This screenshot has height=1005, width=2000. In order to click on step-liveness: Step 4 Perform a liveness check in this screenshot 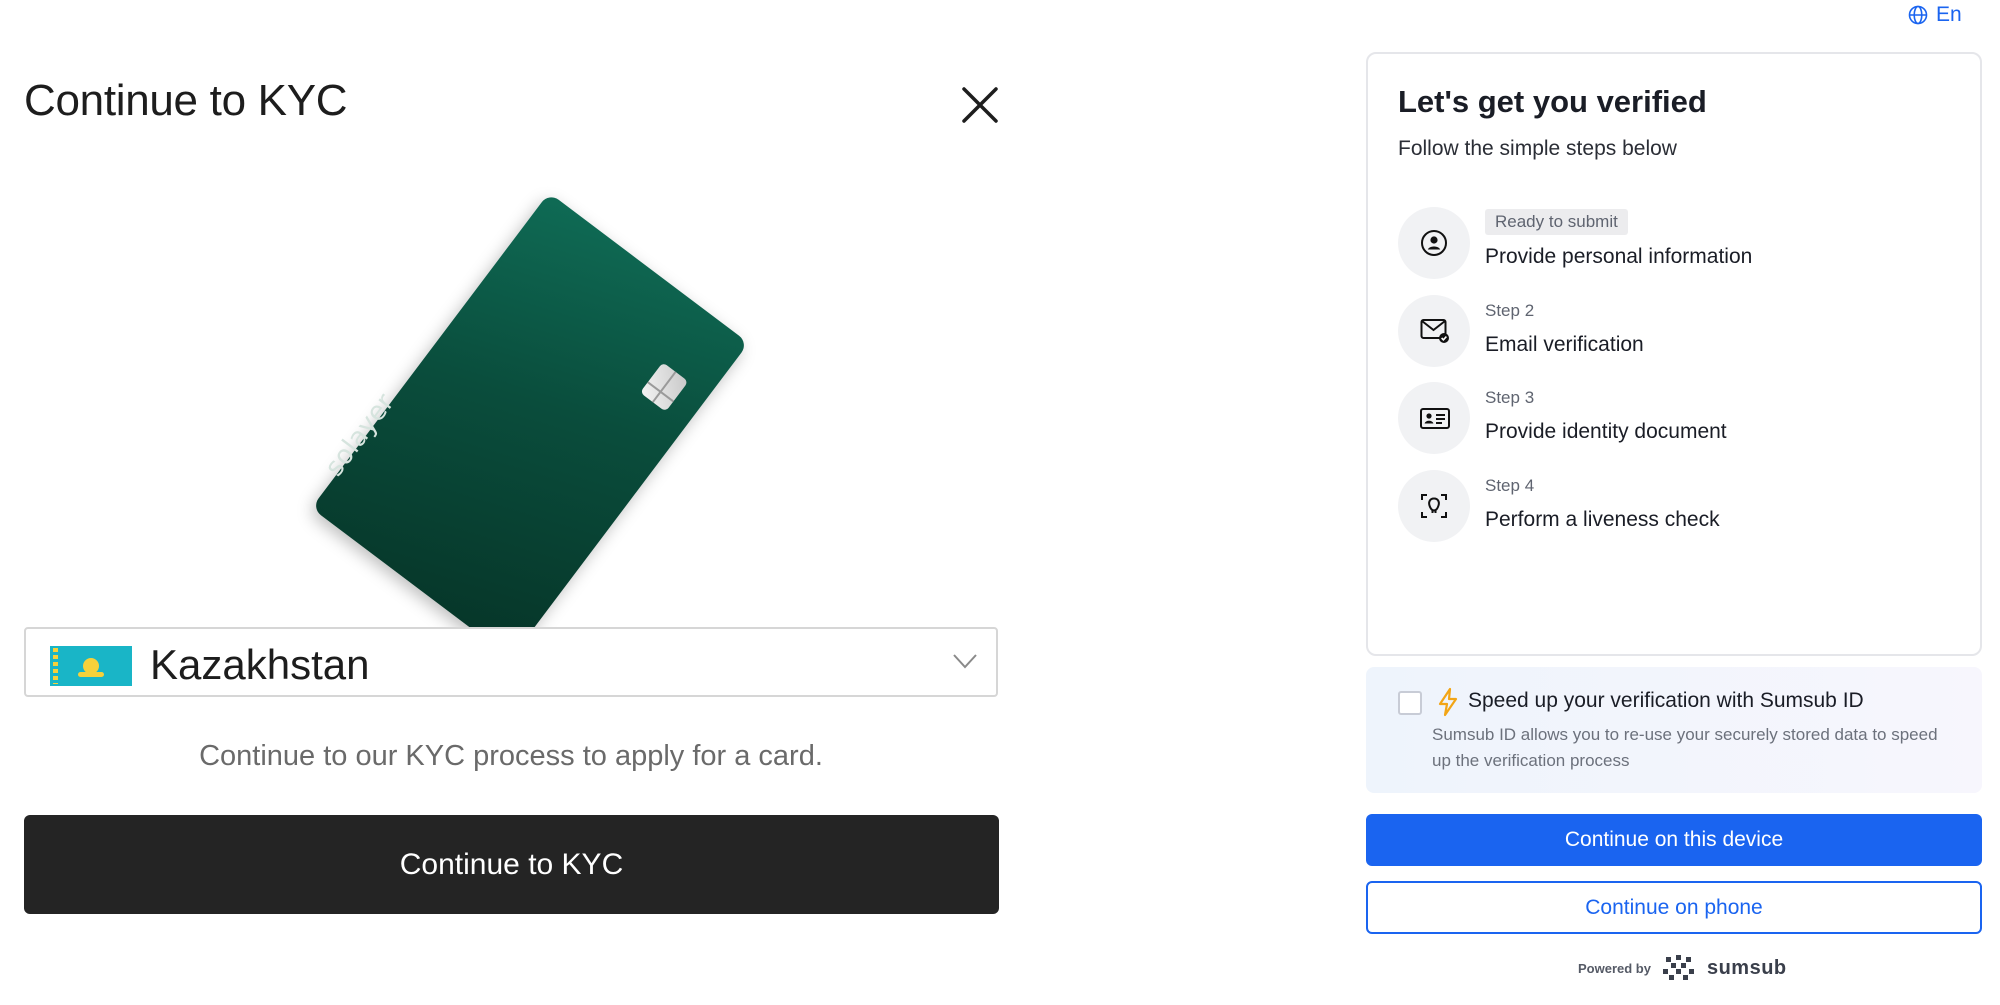, I will do `click(1678, 508)`.